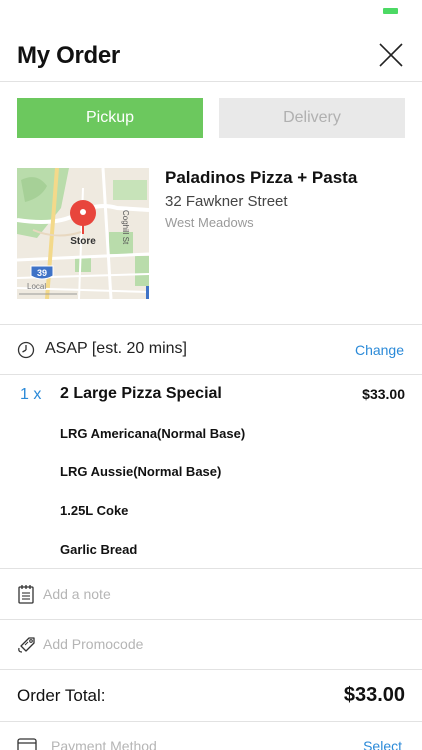 The image size is (422, 750). Describe the element at coordinates (390, 11) in the screenshot. I see `battery-icon` at that location.